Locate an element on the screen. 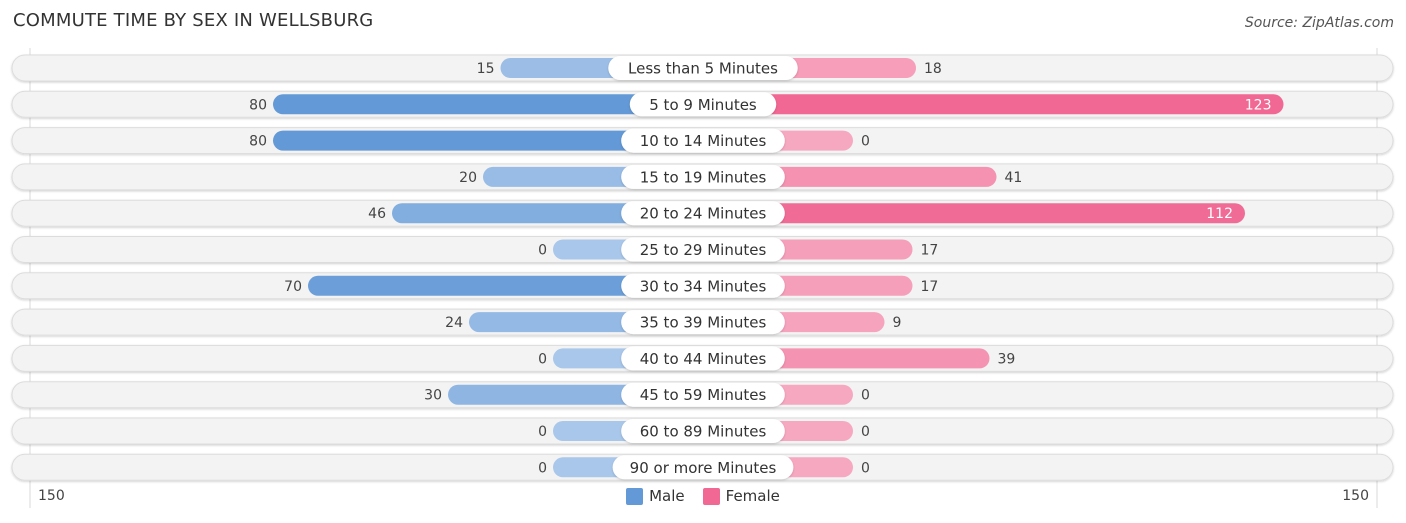 The width and height of the screenshot is (1406, 523). chart-row: 20 41 15 to 19 Minutes is located at coordinates (702, 177).